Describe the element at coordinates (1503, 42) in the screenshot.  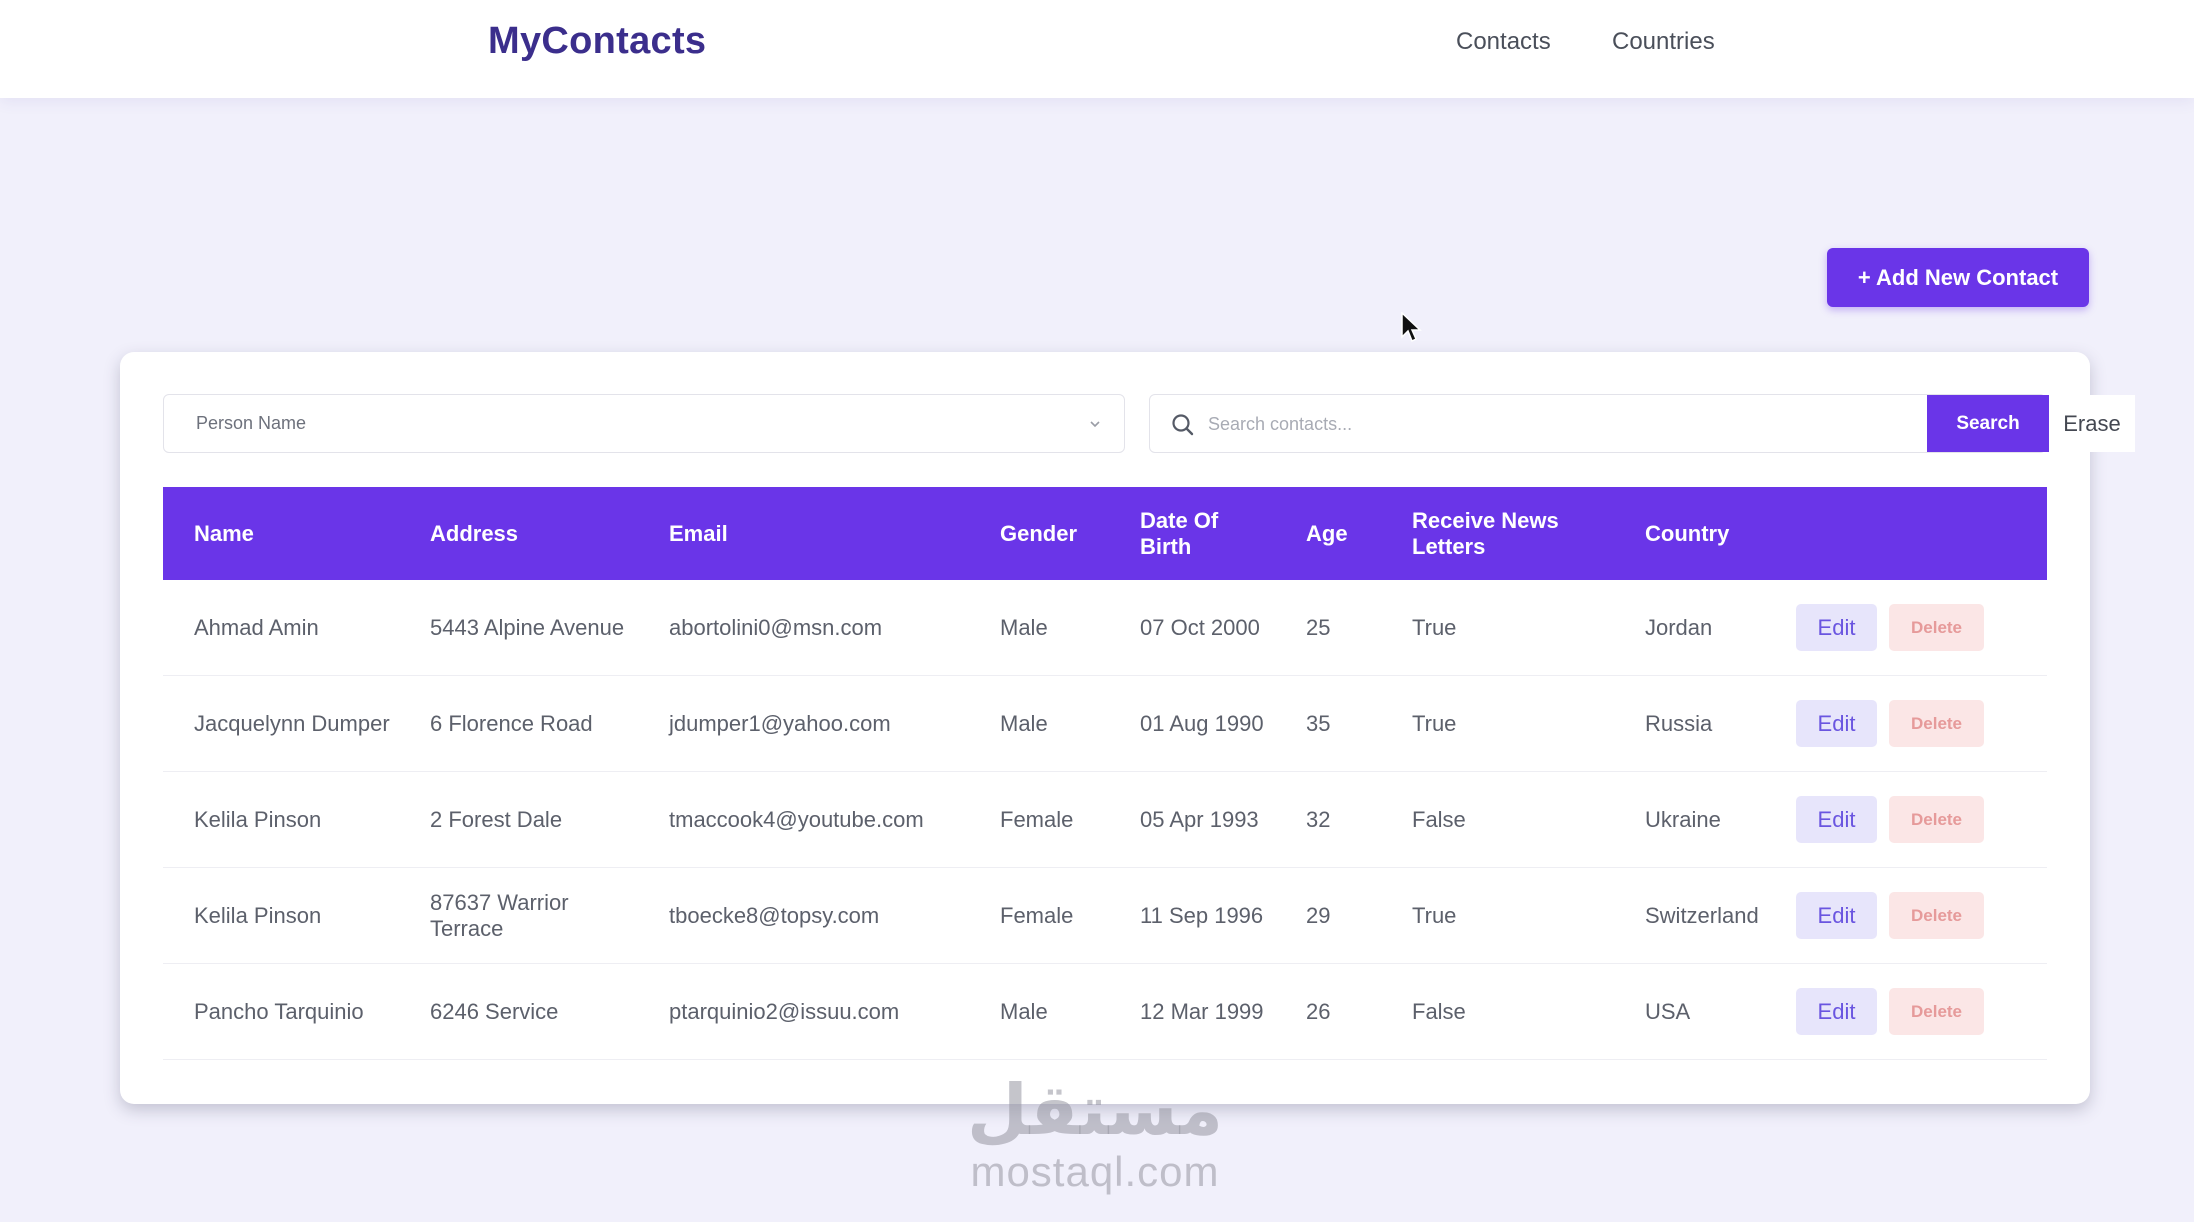
I see `nav-link-contacts: Contacts` at that location.